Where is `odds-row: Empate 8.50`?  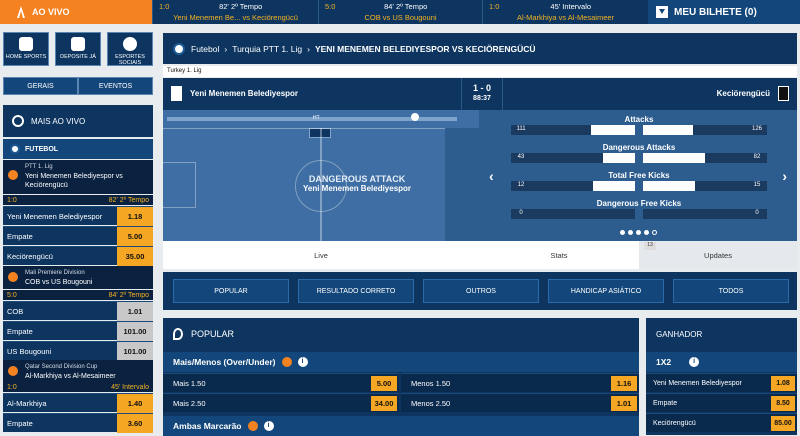
odds-row: Empate 8.50 is located at coordinates (721, 402).